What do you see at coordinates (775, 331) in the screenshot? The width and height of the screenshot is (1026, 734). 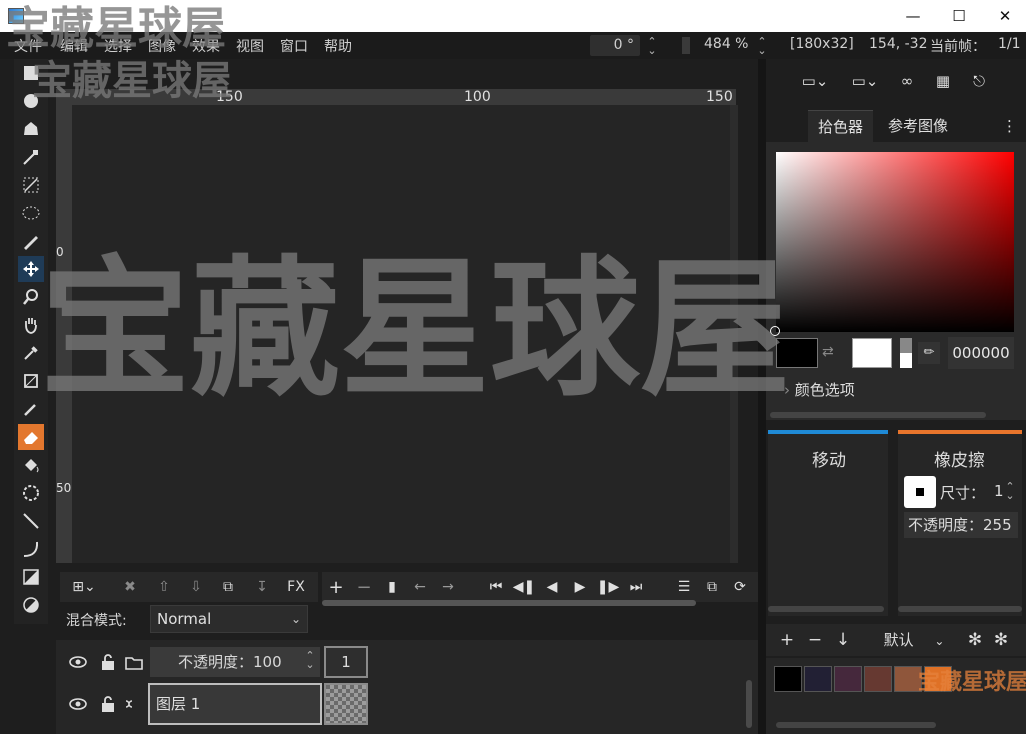 I see `picker-cursor` at bounding box center [775, 331].